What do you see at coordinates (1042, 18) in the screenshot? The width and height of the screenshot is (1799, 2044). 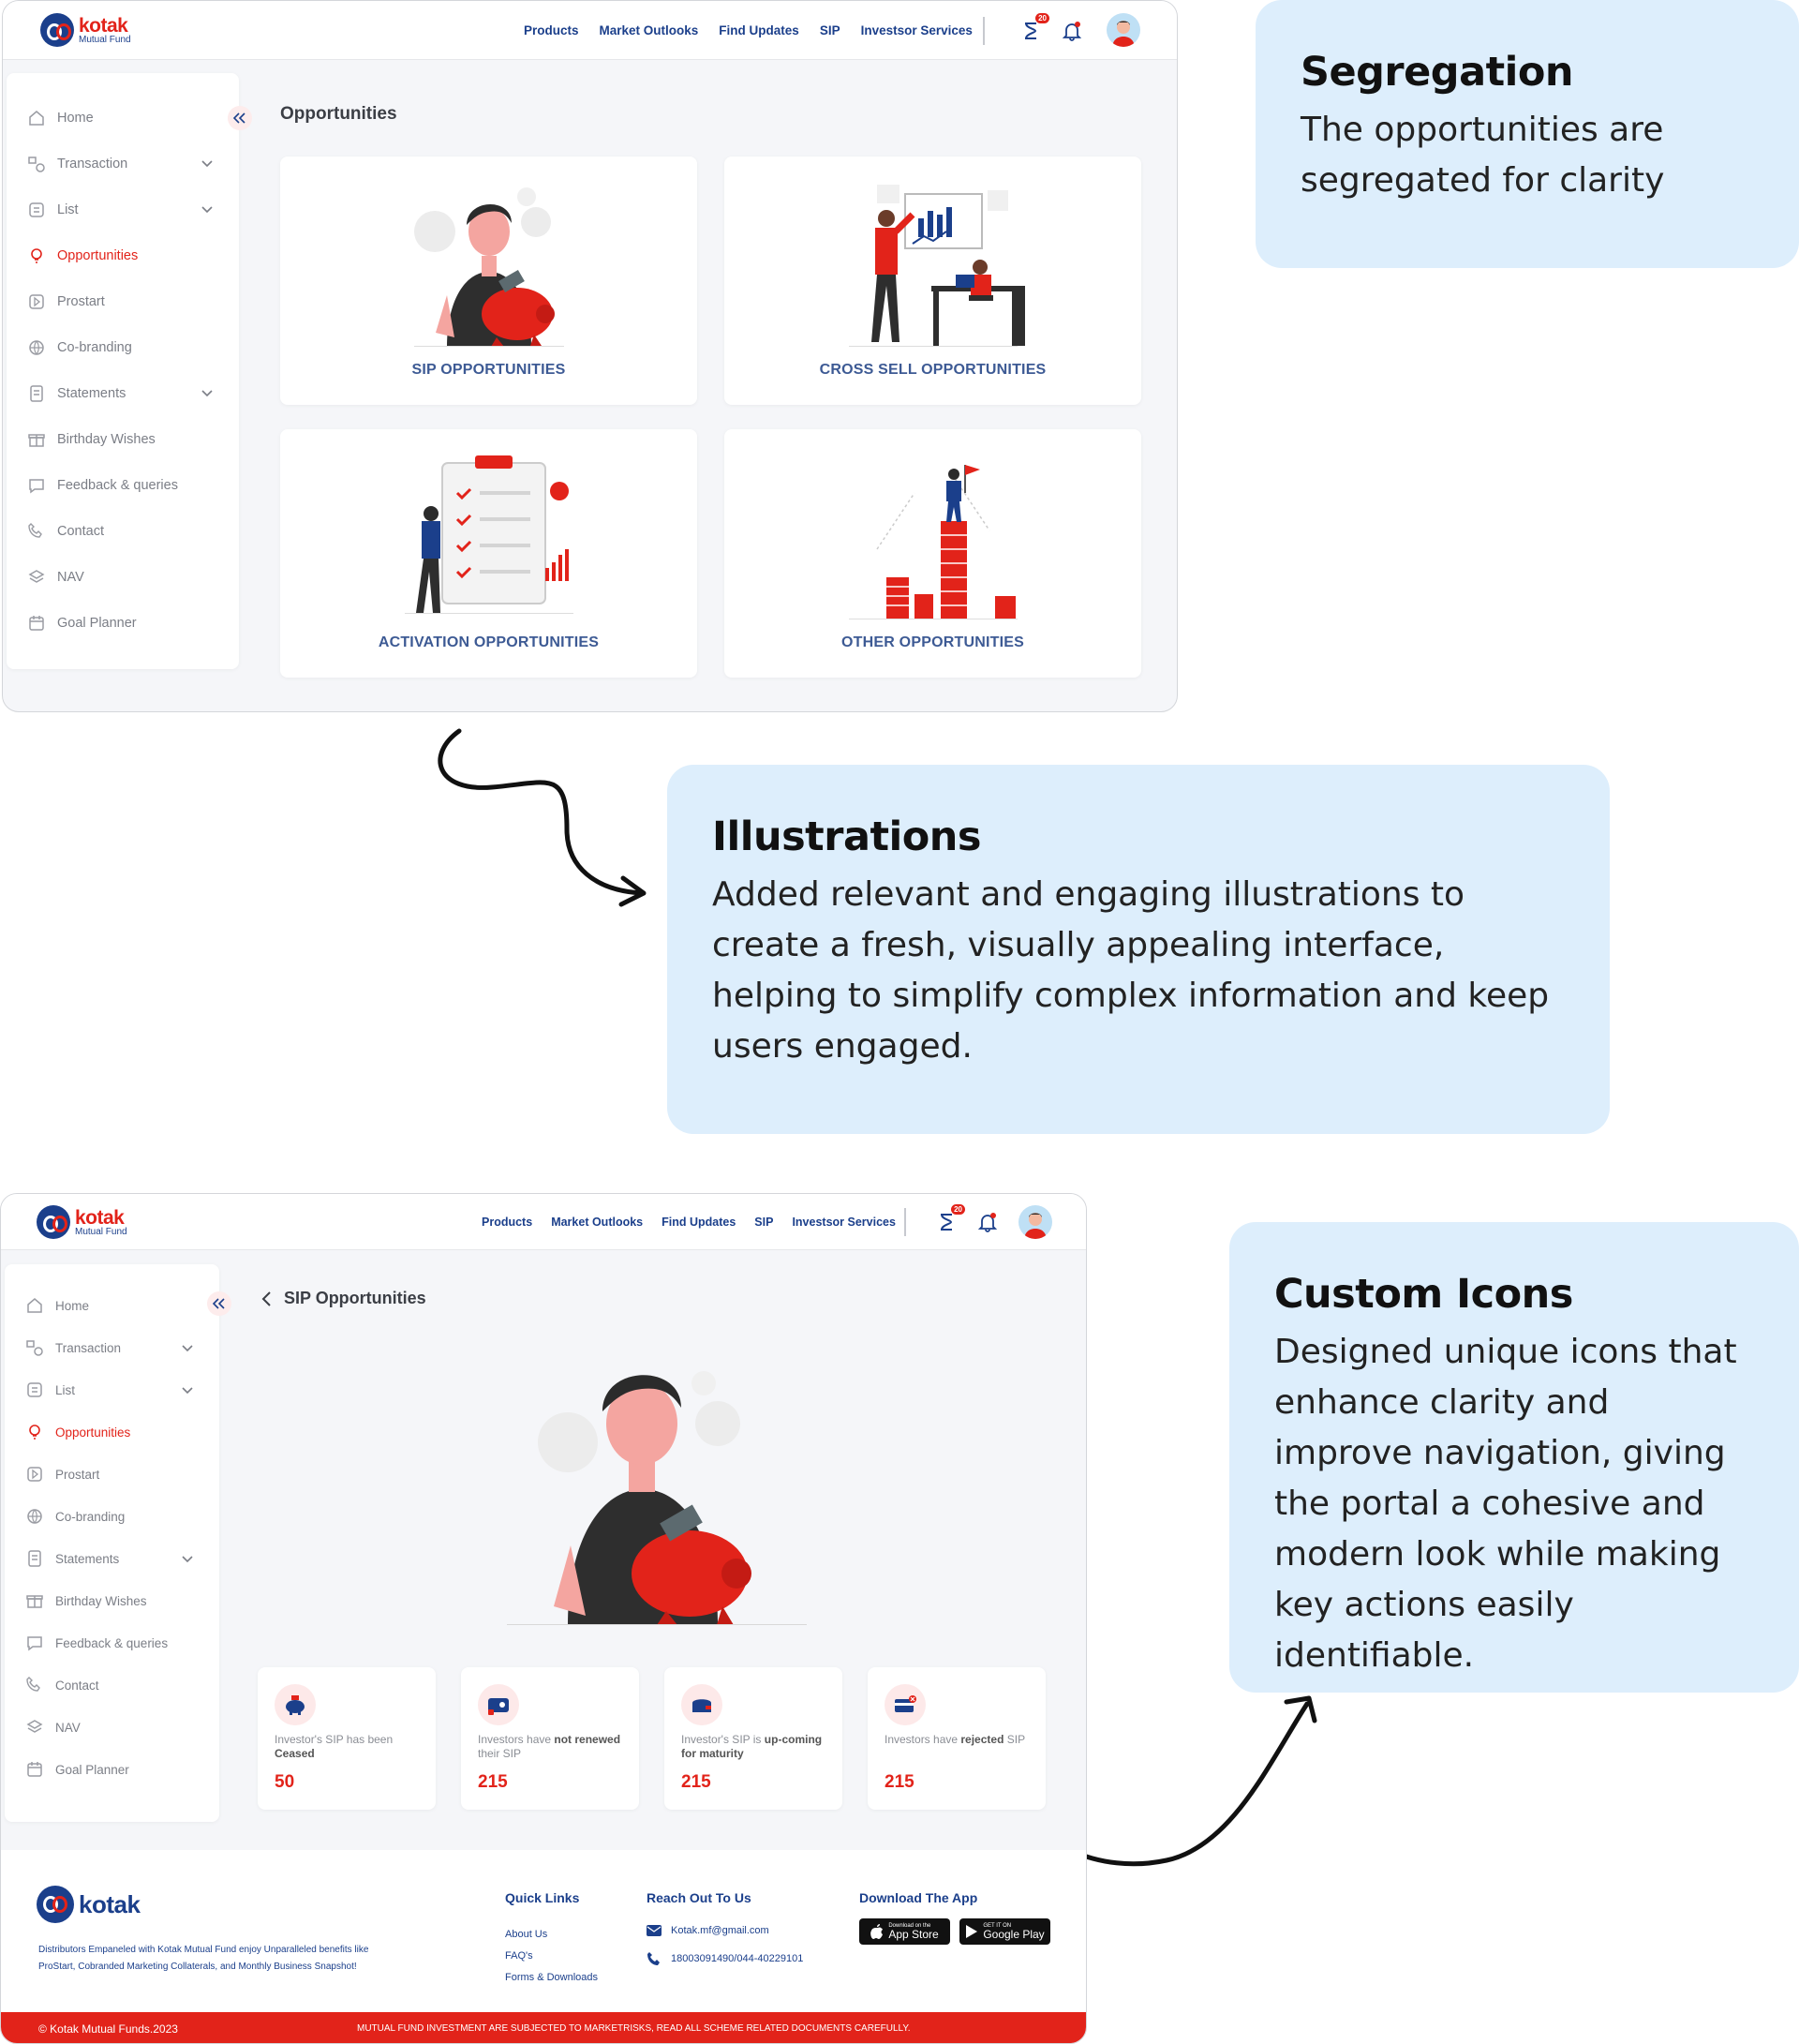 I see `cart-badge: 20` at bounding box center [1042, 18].